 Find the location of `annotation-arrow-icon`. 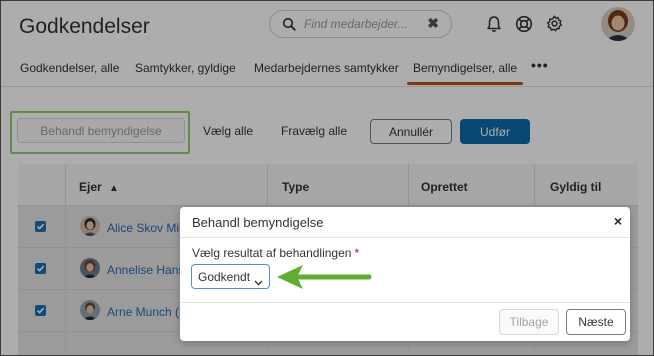

annotation-arrow-icon is located at coordinates (325, 280).